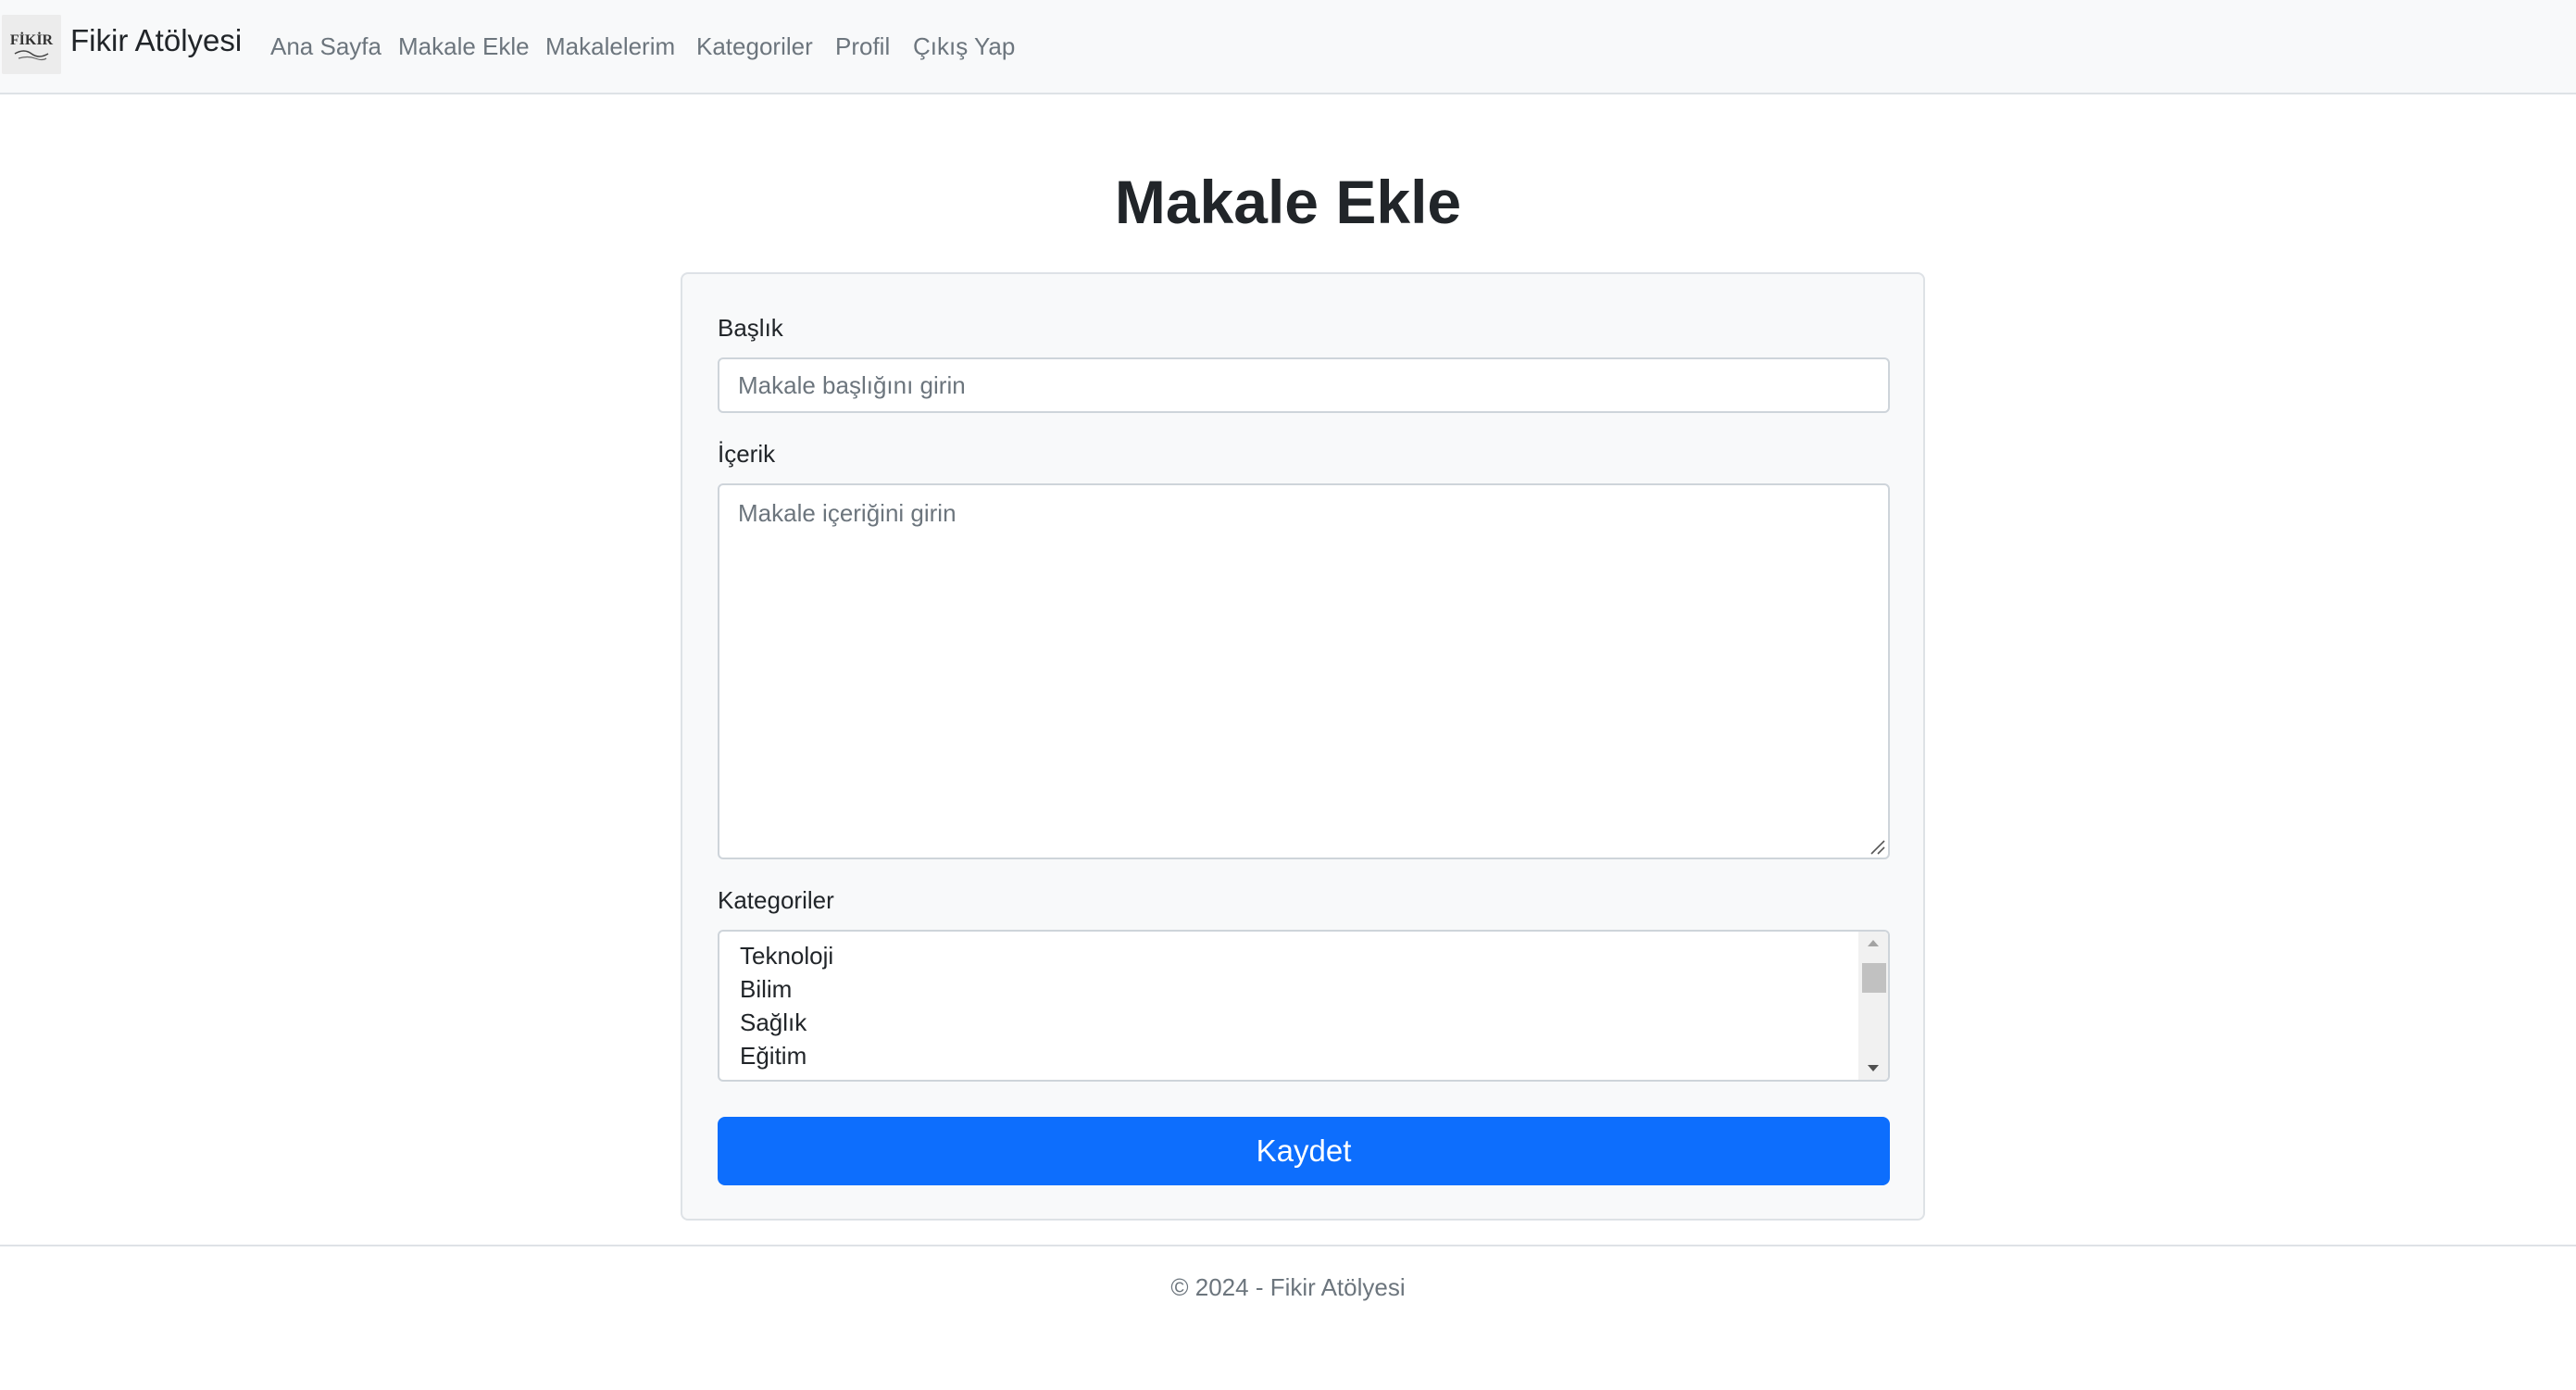 The image size is (2576, 1390). Describe the element at coordinates (1873, 943) in the screenshot. I see `scroll-up-icon` at that location.